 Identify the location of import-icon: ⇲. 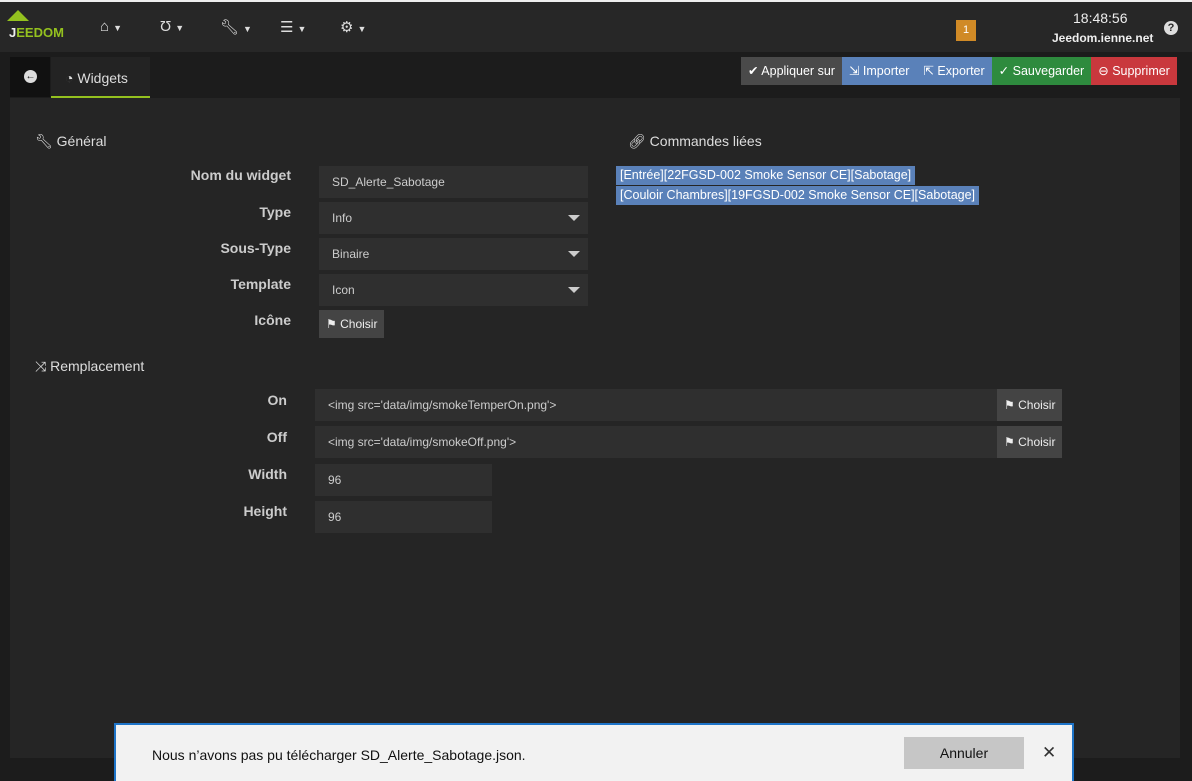
(854, 71).